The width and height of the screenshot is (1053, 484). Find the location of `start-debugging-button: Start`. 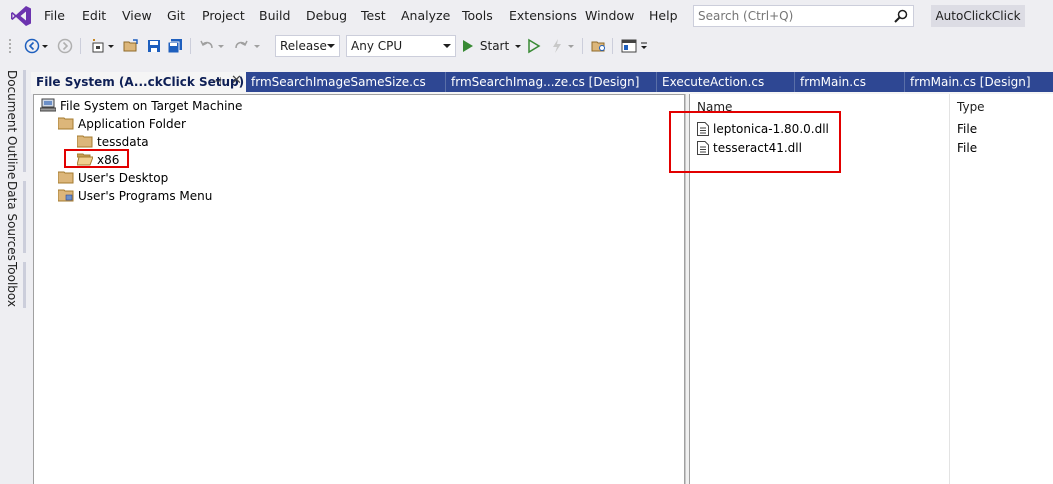

start-debugging-button: Start is located at coordinates (491, 46).